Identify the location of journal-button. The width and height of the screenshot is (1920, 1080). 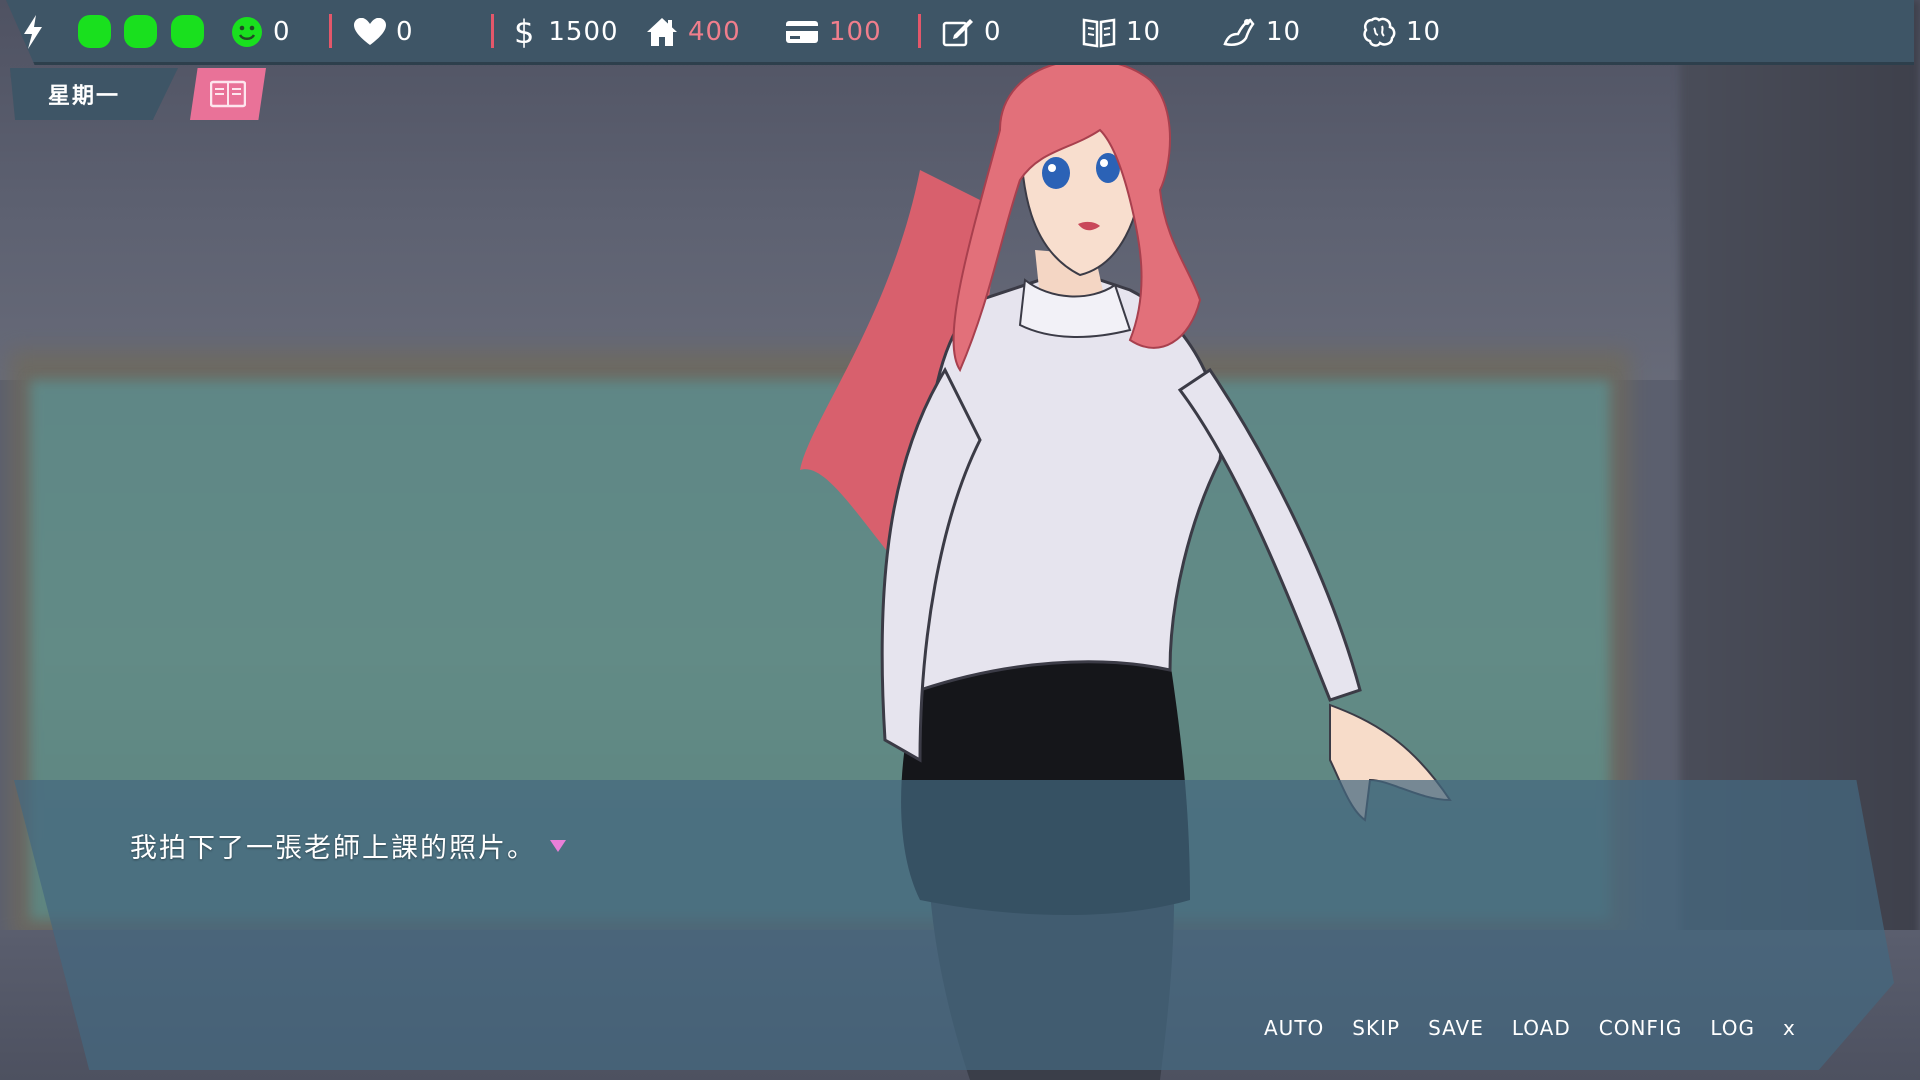
(228, 94).